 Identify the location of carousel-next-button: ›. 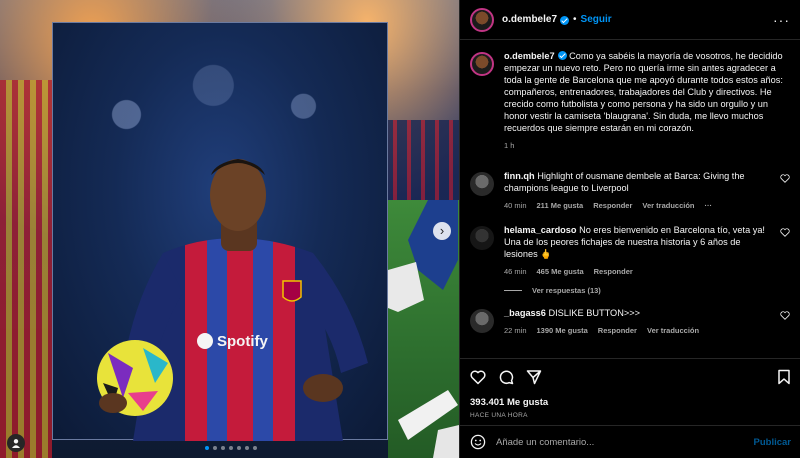
(442, 231).